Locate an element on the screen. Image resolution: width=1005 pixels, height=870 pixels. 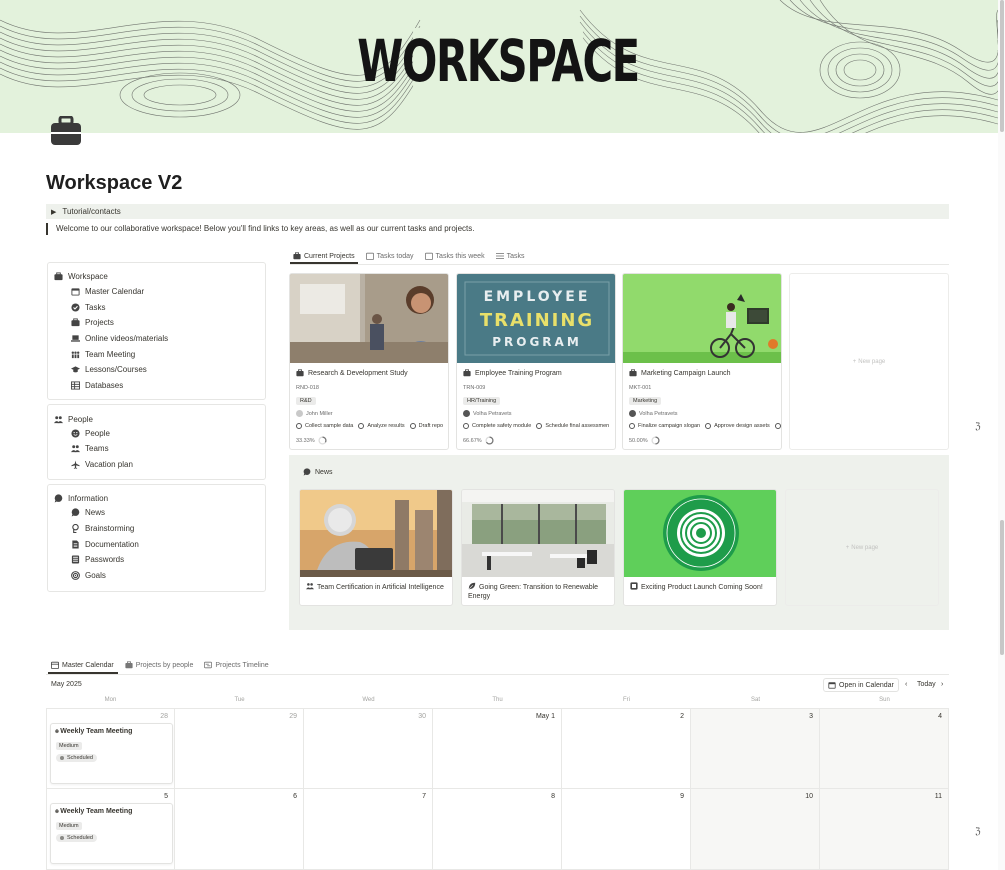
calendar-day: 9 is located at coordinates (626, 829).